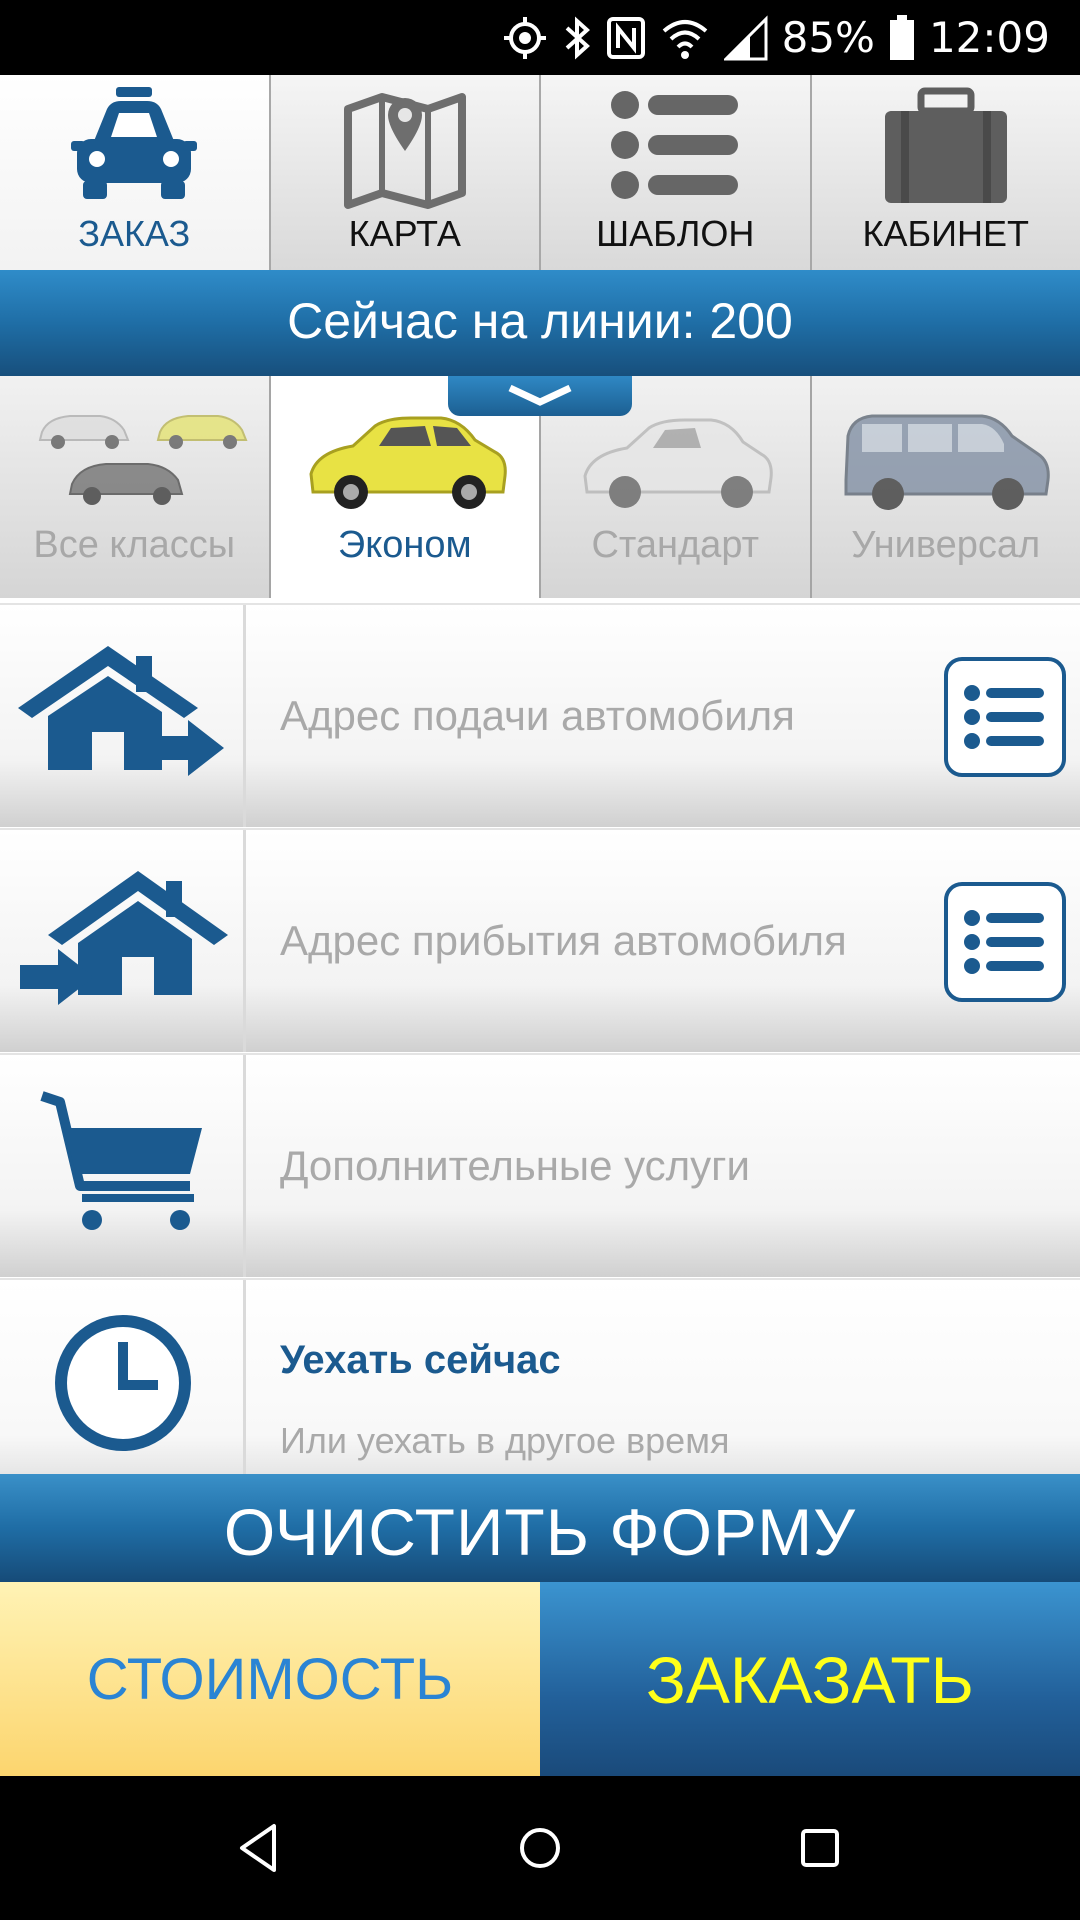 The width and height of the screenshot is (1080, 1920). What do you see at coordinates (745, 37) in the screenshot?
I see `signal-icon` at bounding box center [745, 37].